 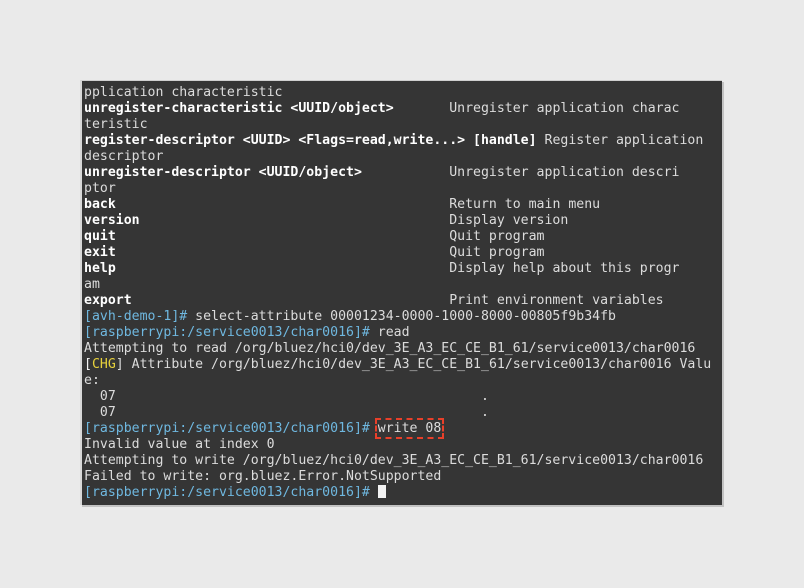 I want to click on terminal-text: ptor, so click(x=100, y=188).